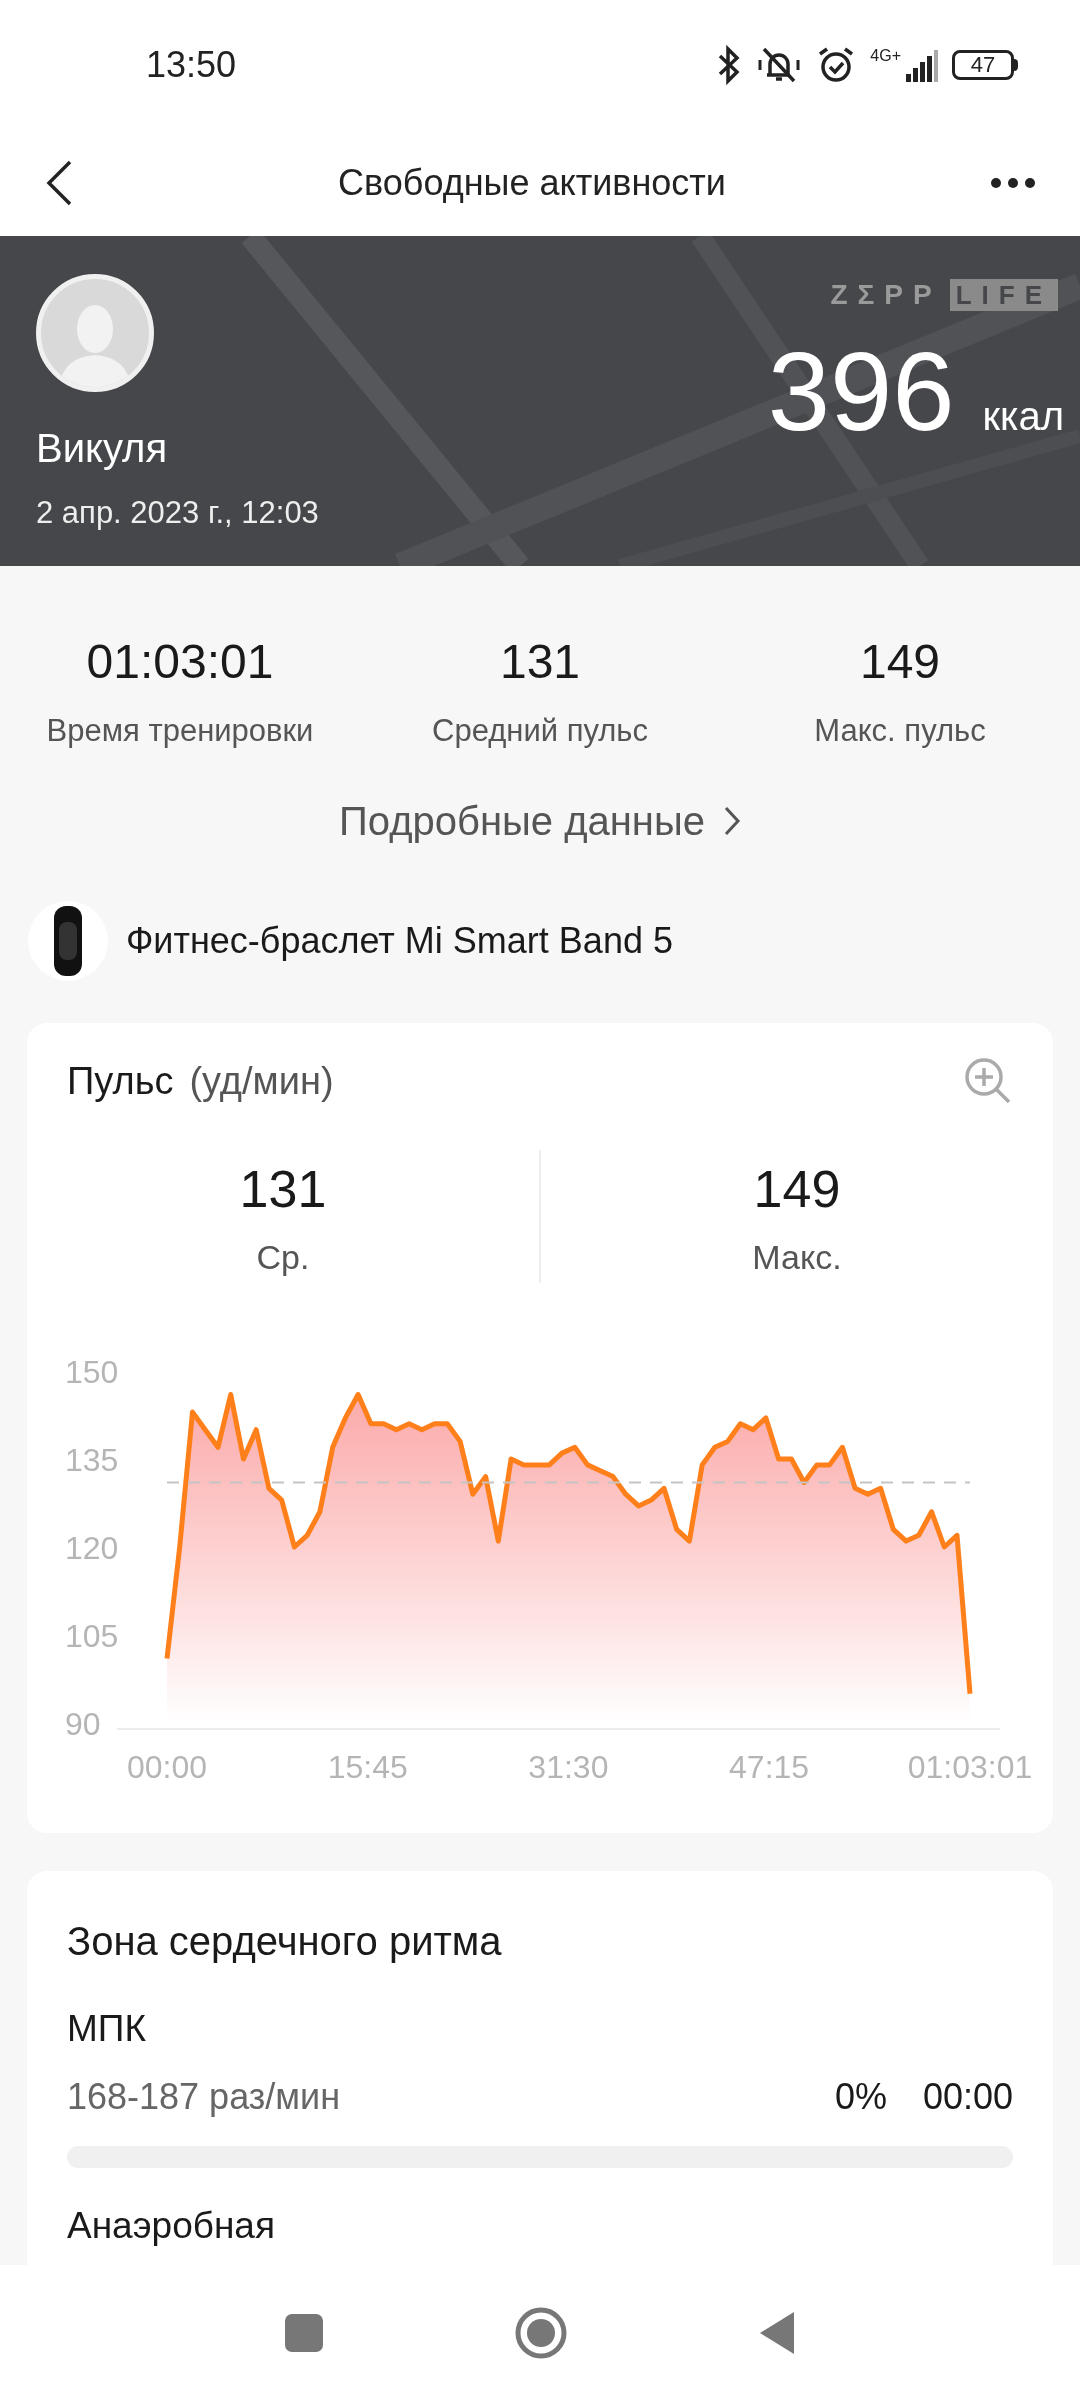 The height and width of the screenshot is (2400, 1080). Describe the element at coordinates (283, 1189) in the screenshot. I see `summary-value: 131` at that location.